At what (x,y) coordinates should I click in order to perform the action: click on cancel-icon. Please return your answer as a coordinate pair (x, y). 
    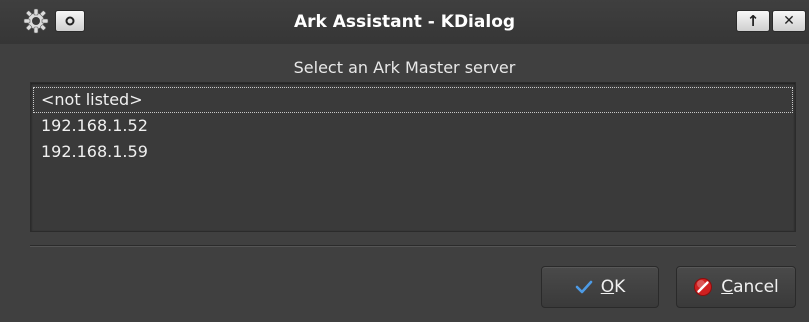
    Looking at the image, I should click on (703, 287).